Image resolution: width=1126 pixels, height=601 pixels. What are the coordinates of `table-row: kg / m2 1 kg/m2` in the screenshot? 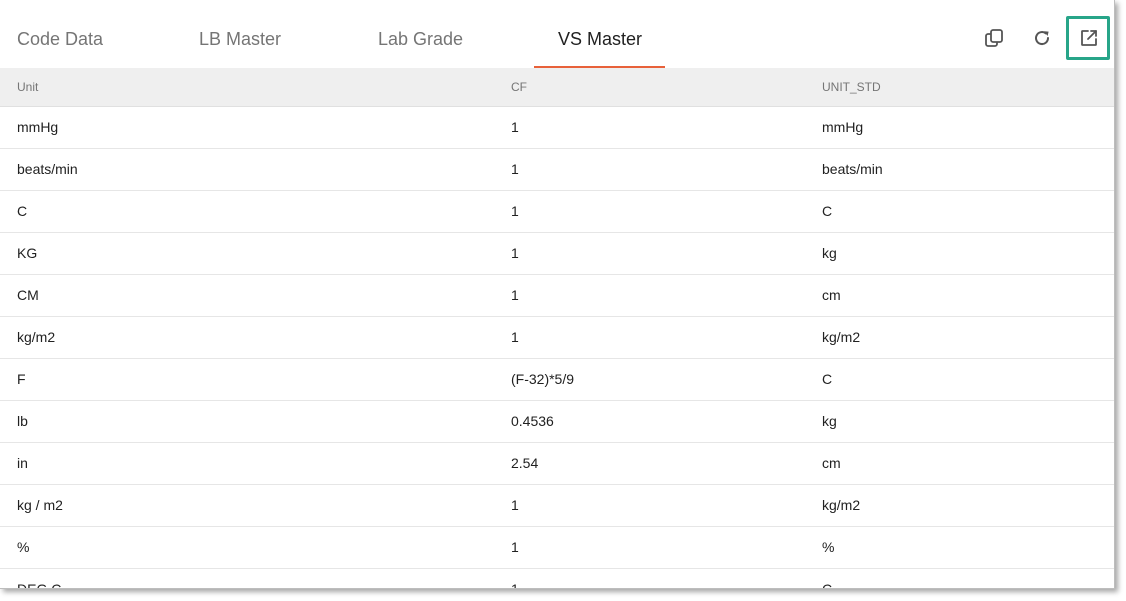 It's located at (557, 506).